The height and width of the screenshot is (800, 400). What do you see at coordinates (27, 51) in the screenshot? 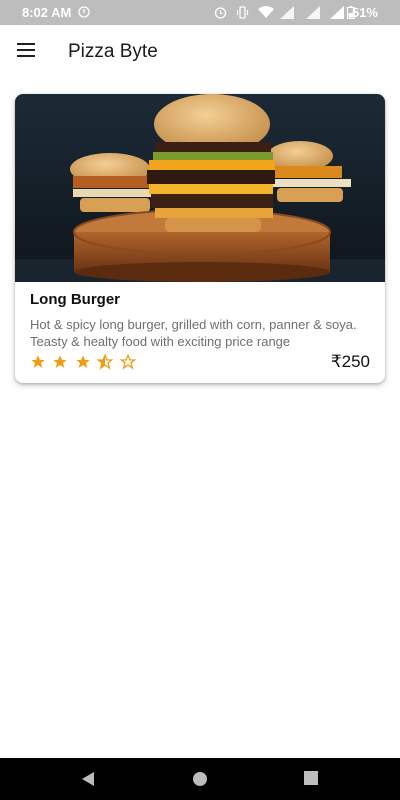
I see `menu-icon` at bounding box center [27, 51].